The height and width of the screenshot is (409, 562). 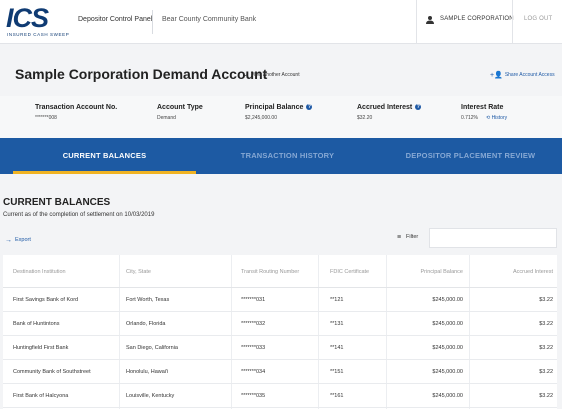 What do you see at coordinates (115, 19) in the screenshot?
I see `app-title: Depositor Control Panel` at bounding box center [115, 19].